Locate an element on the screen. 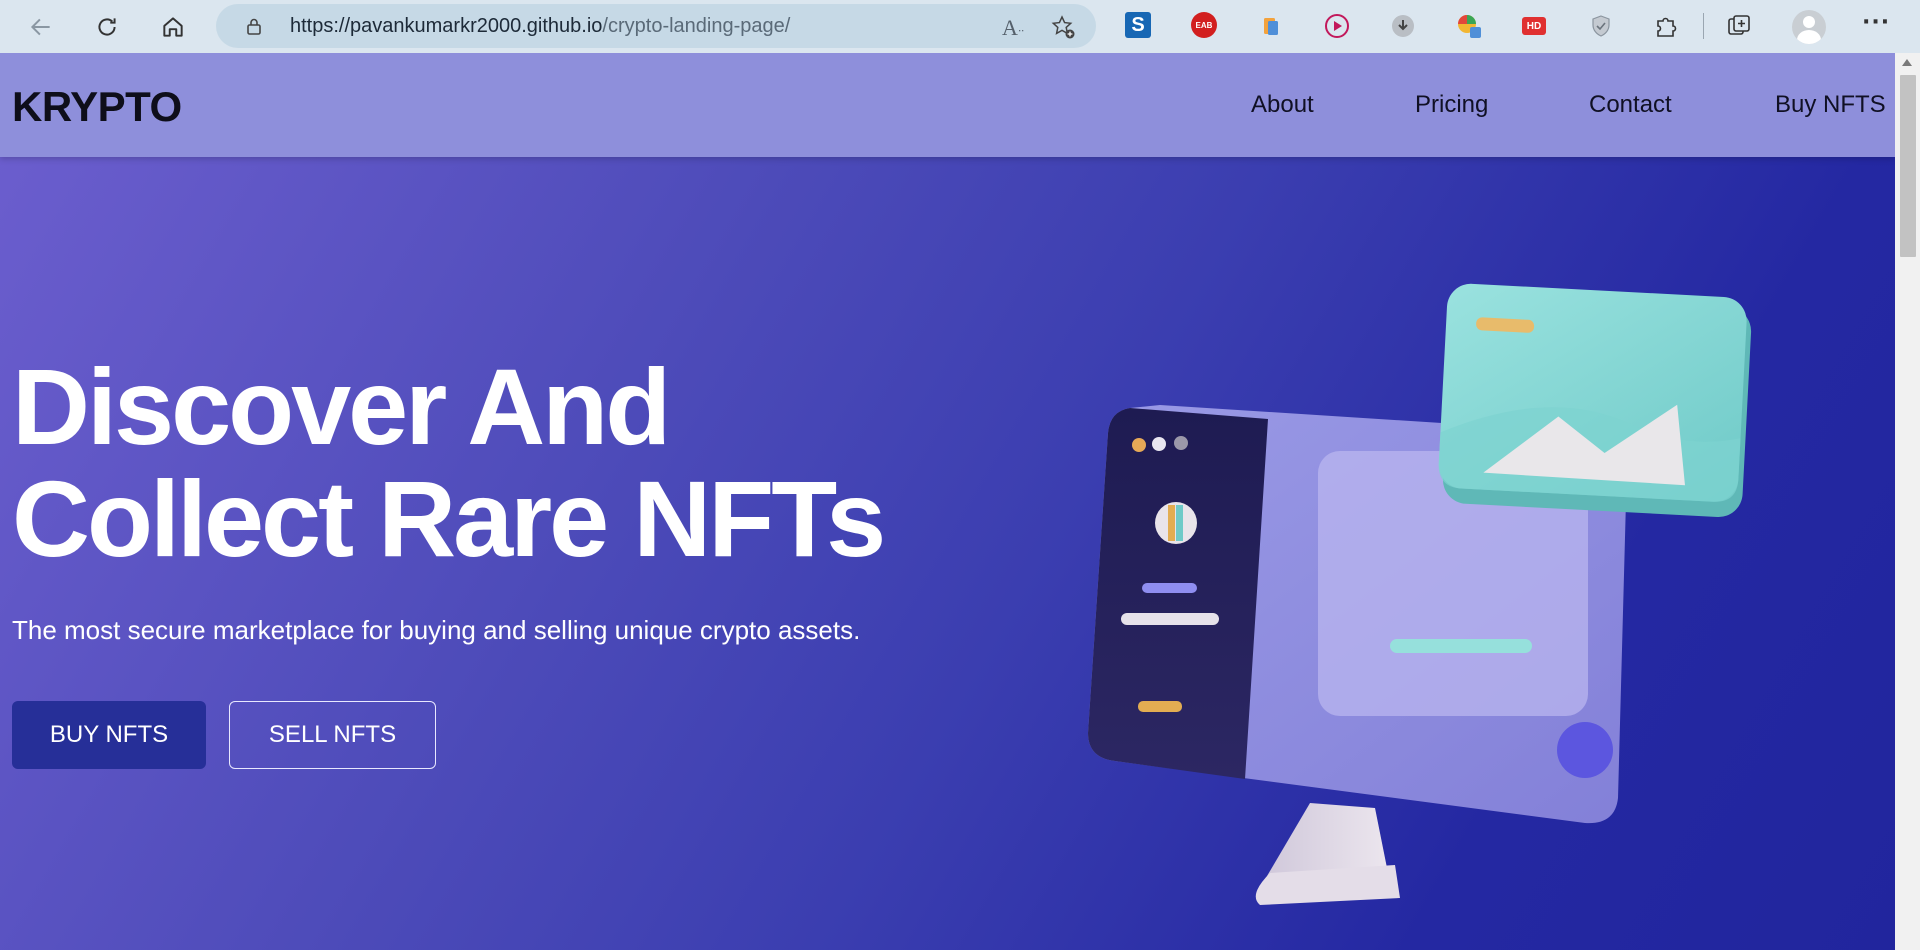  home-button is located at coordinates (173, 27).